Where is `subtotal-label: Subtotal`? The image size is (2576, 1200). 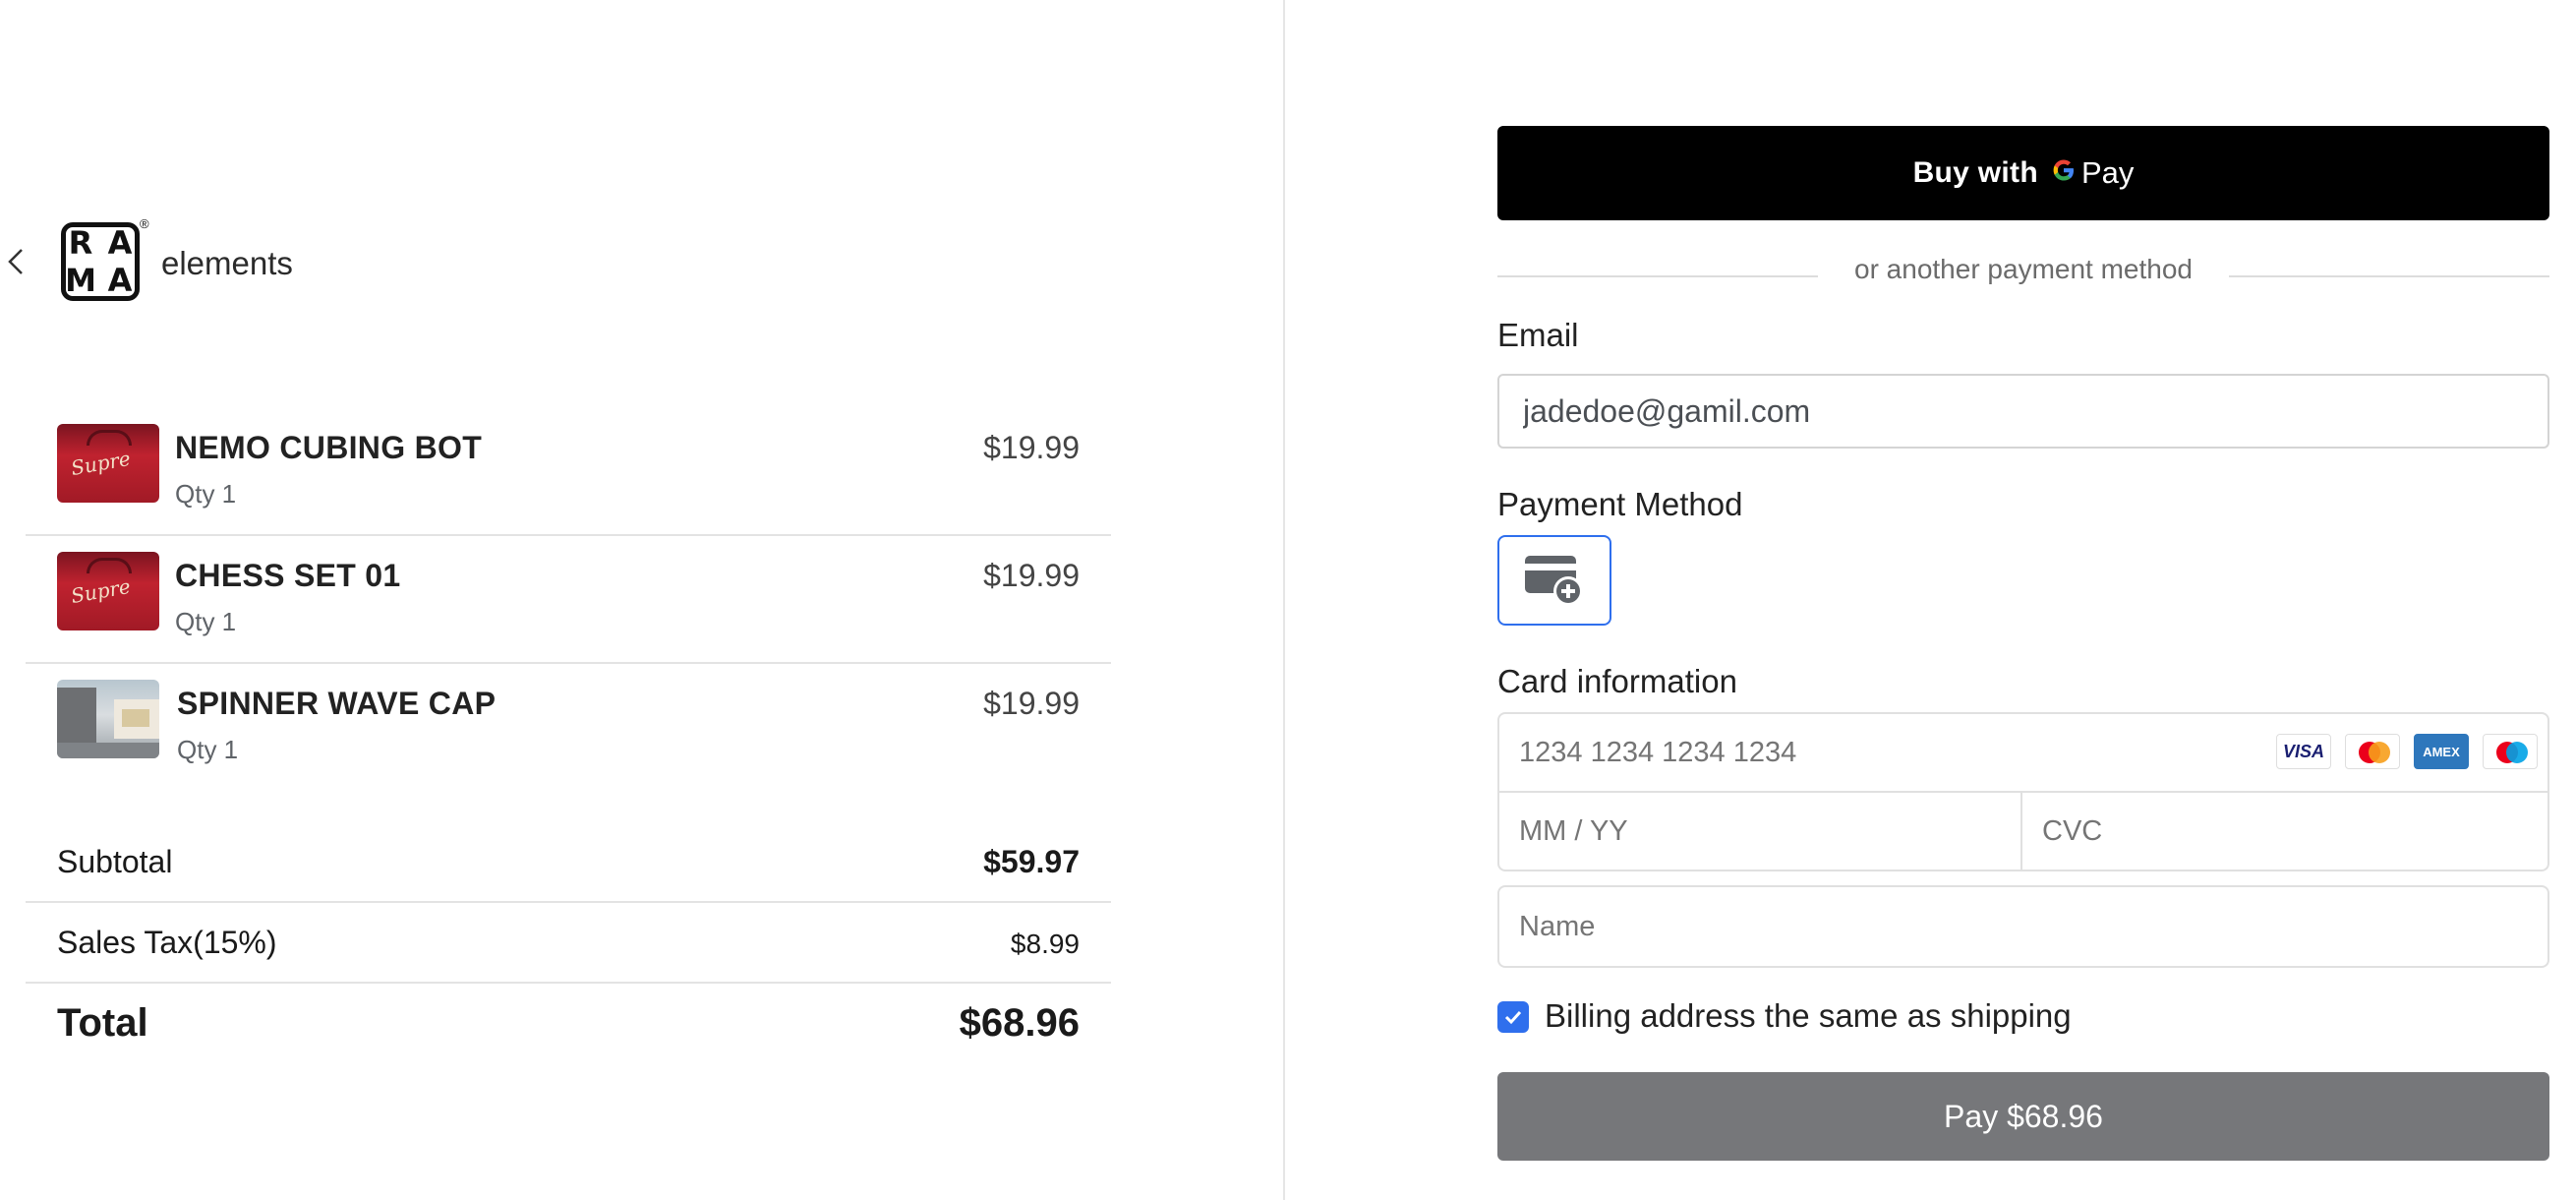
subtotal-label: Subtotal is located at coordinates (115, 861).